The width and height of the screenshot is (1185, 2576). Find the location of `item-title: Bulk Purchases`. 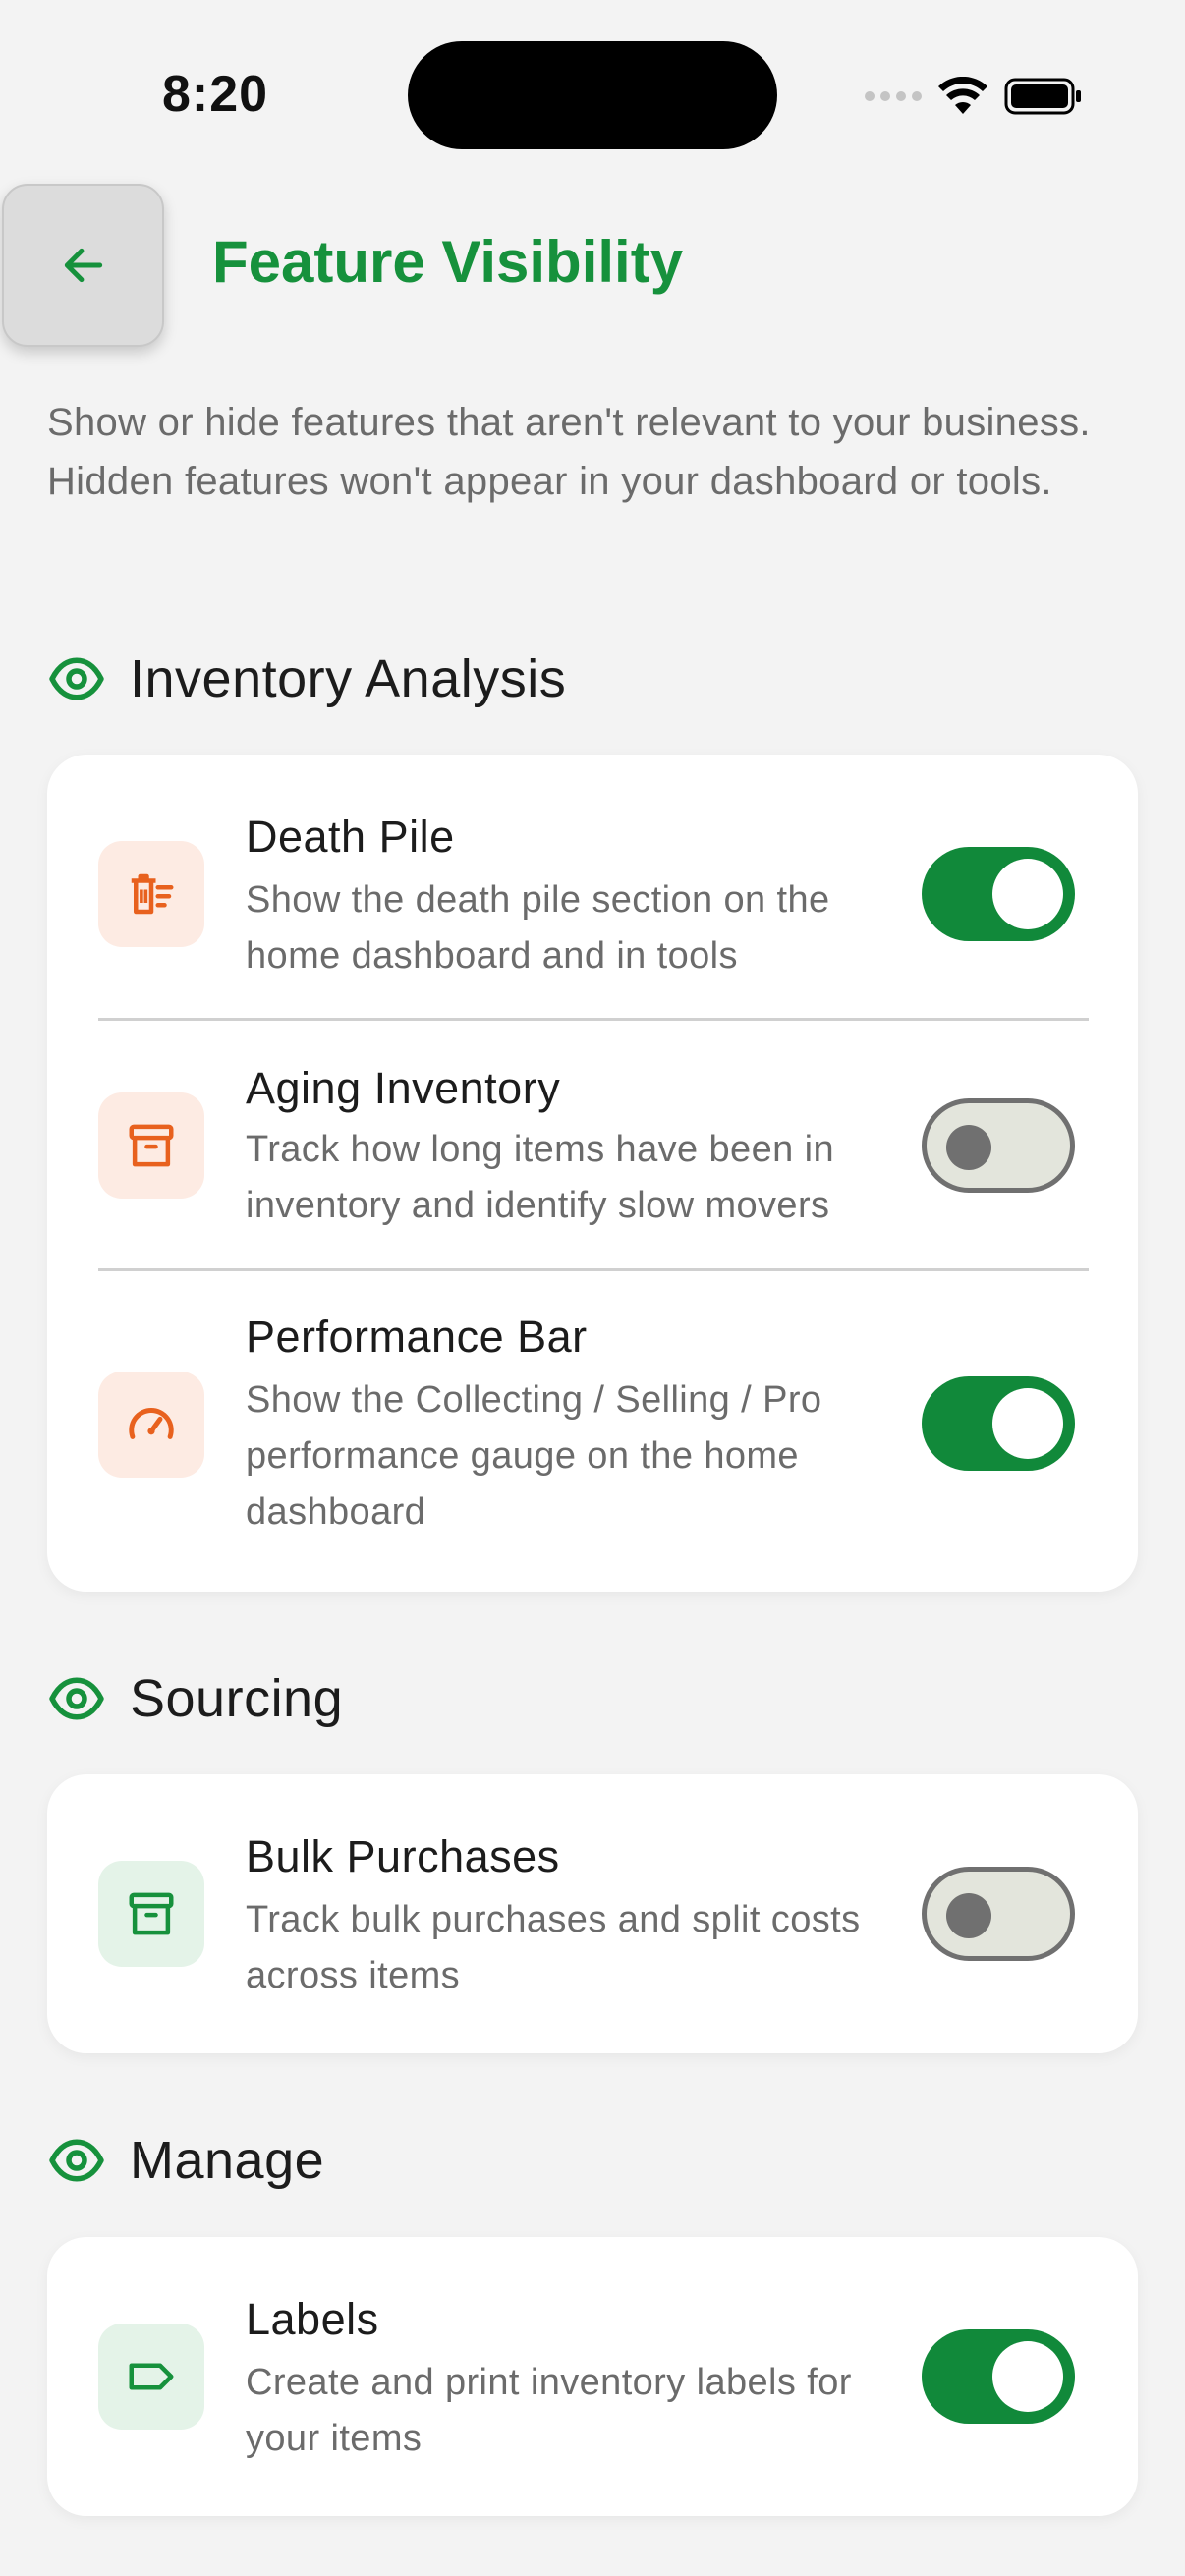

item-title: Bulk Purchases is located at coordinates (403, 1856).